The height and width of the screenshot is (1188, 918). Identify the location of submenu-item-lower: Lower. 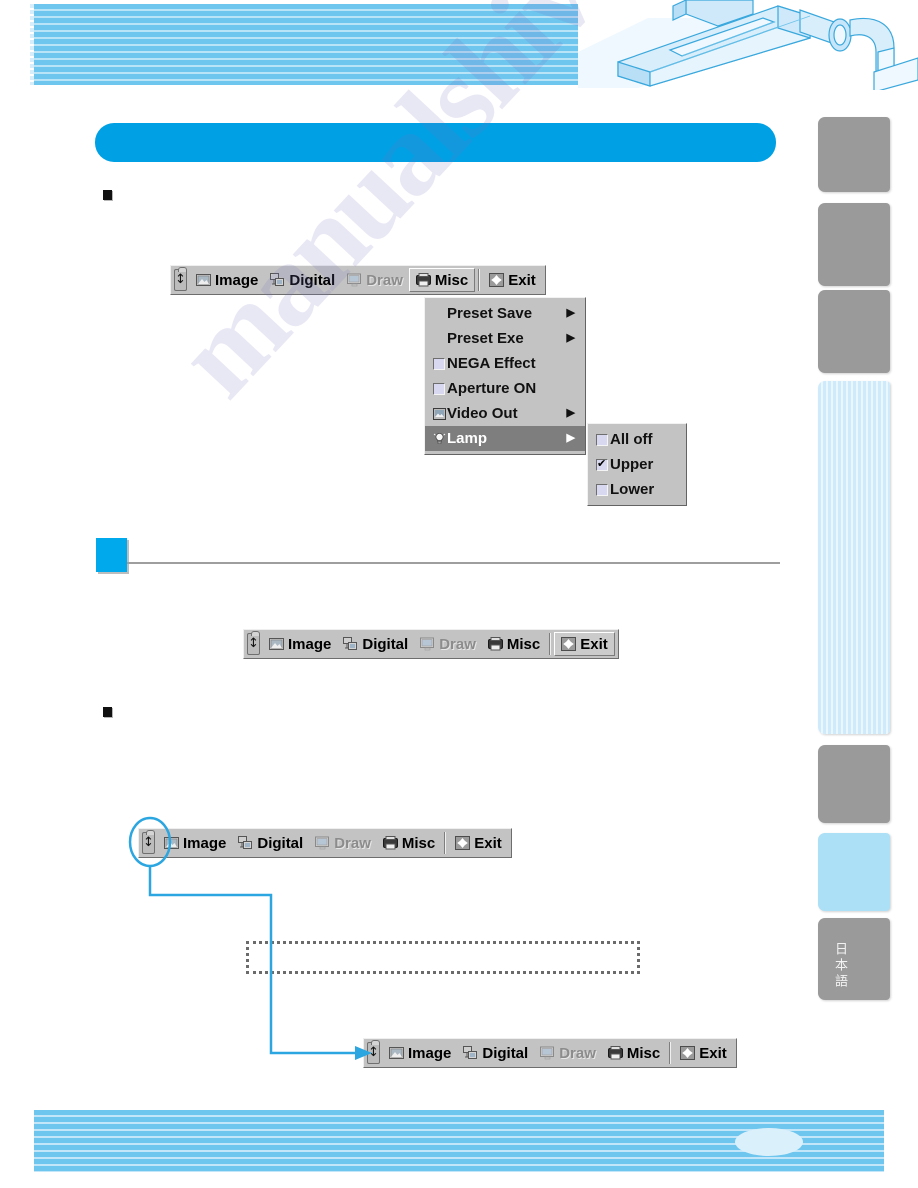
(637, 489).